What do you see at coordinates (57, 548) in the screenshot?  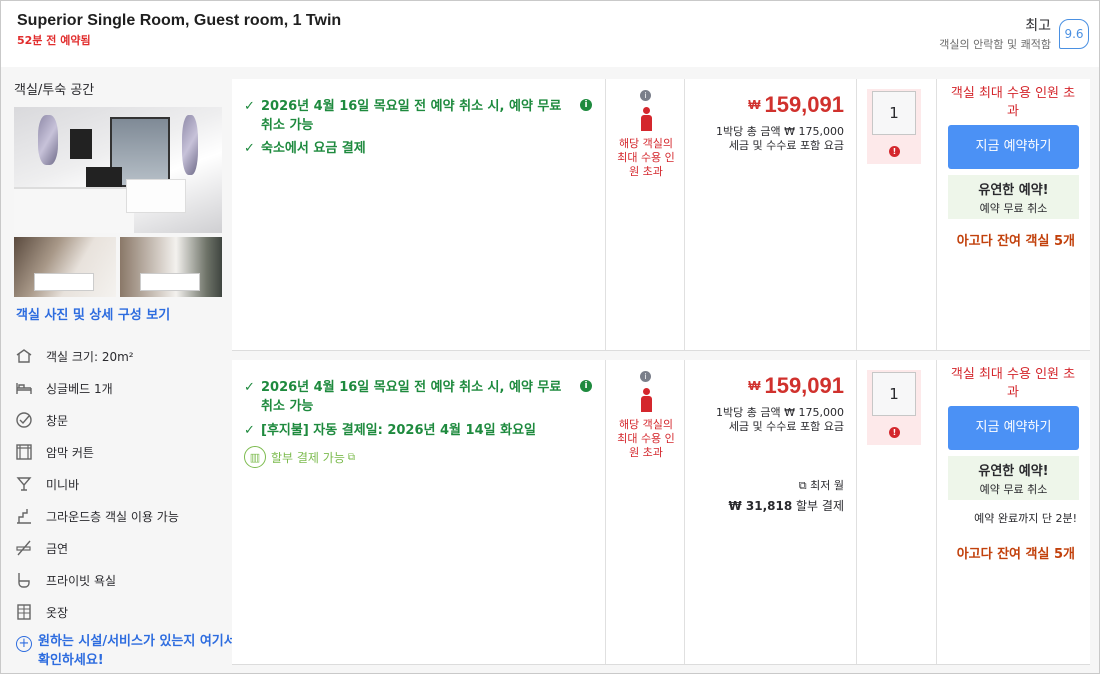 I see `amenity-label: 금연` at bounding box center [57, 548].